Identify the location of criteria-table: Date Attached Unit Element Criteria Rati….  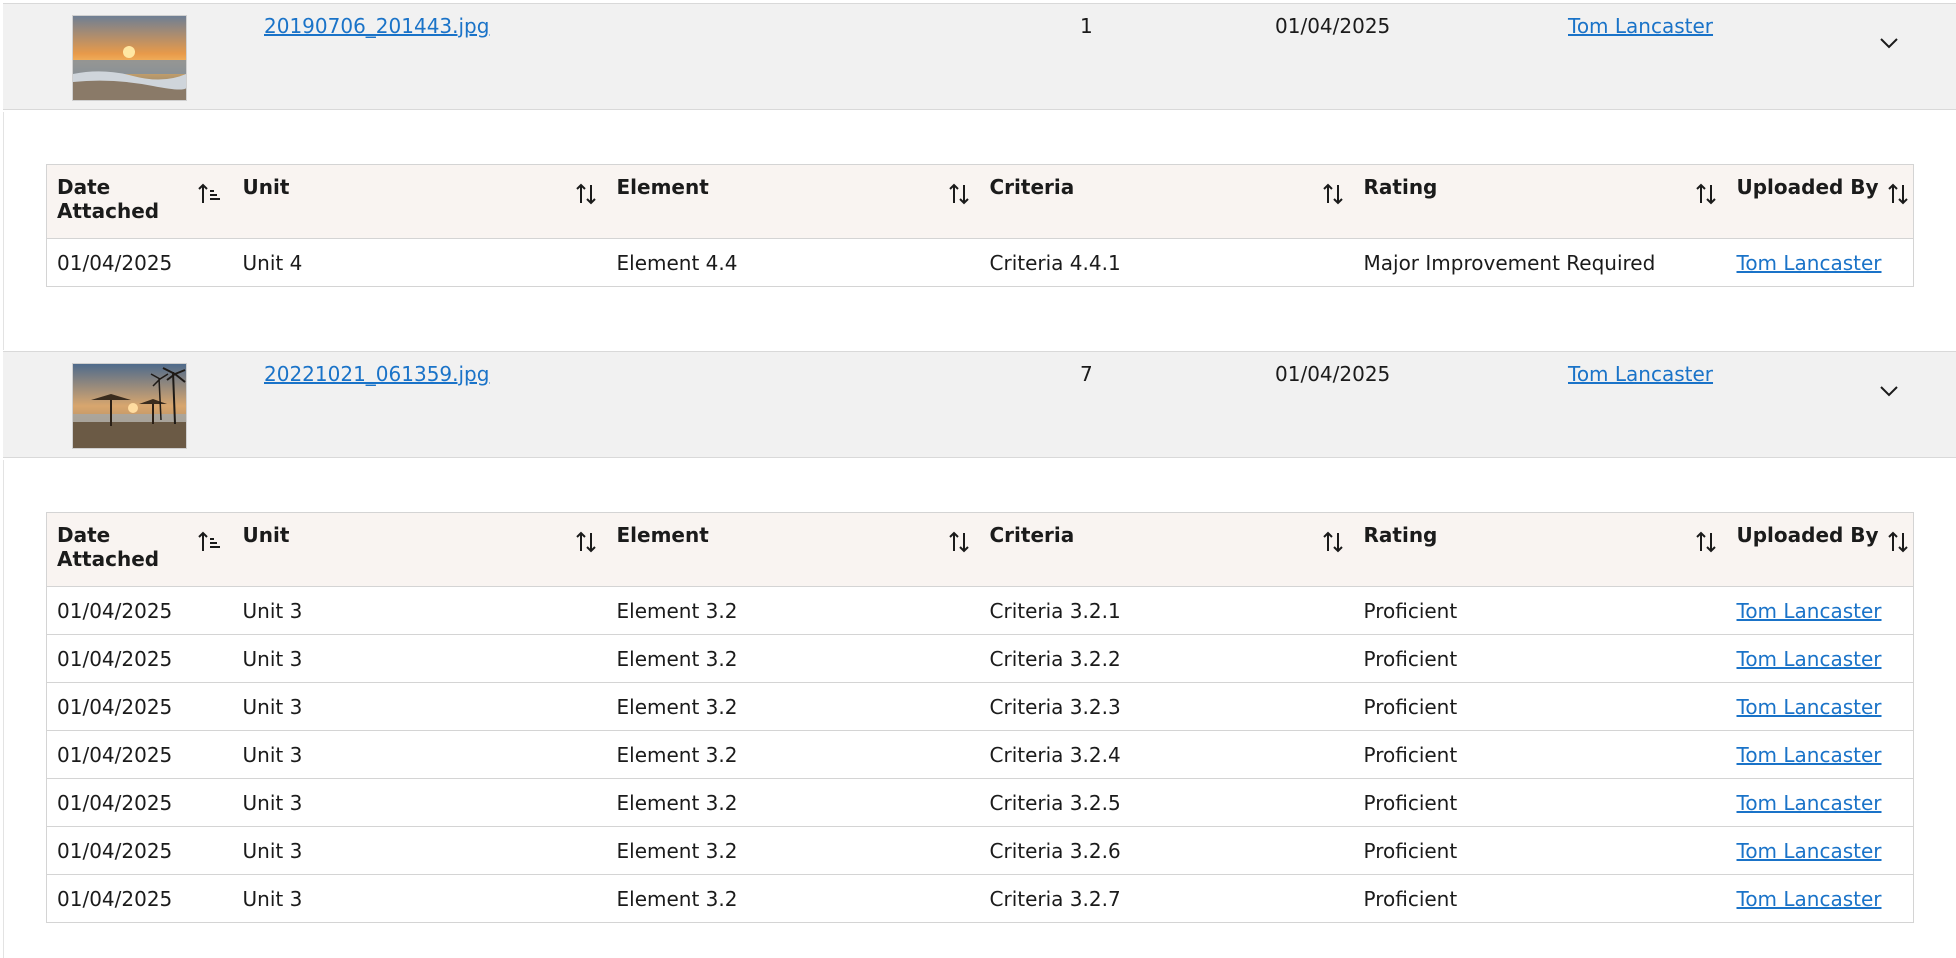
(980, 225).